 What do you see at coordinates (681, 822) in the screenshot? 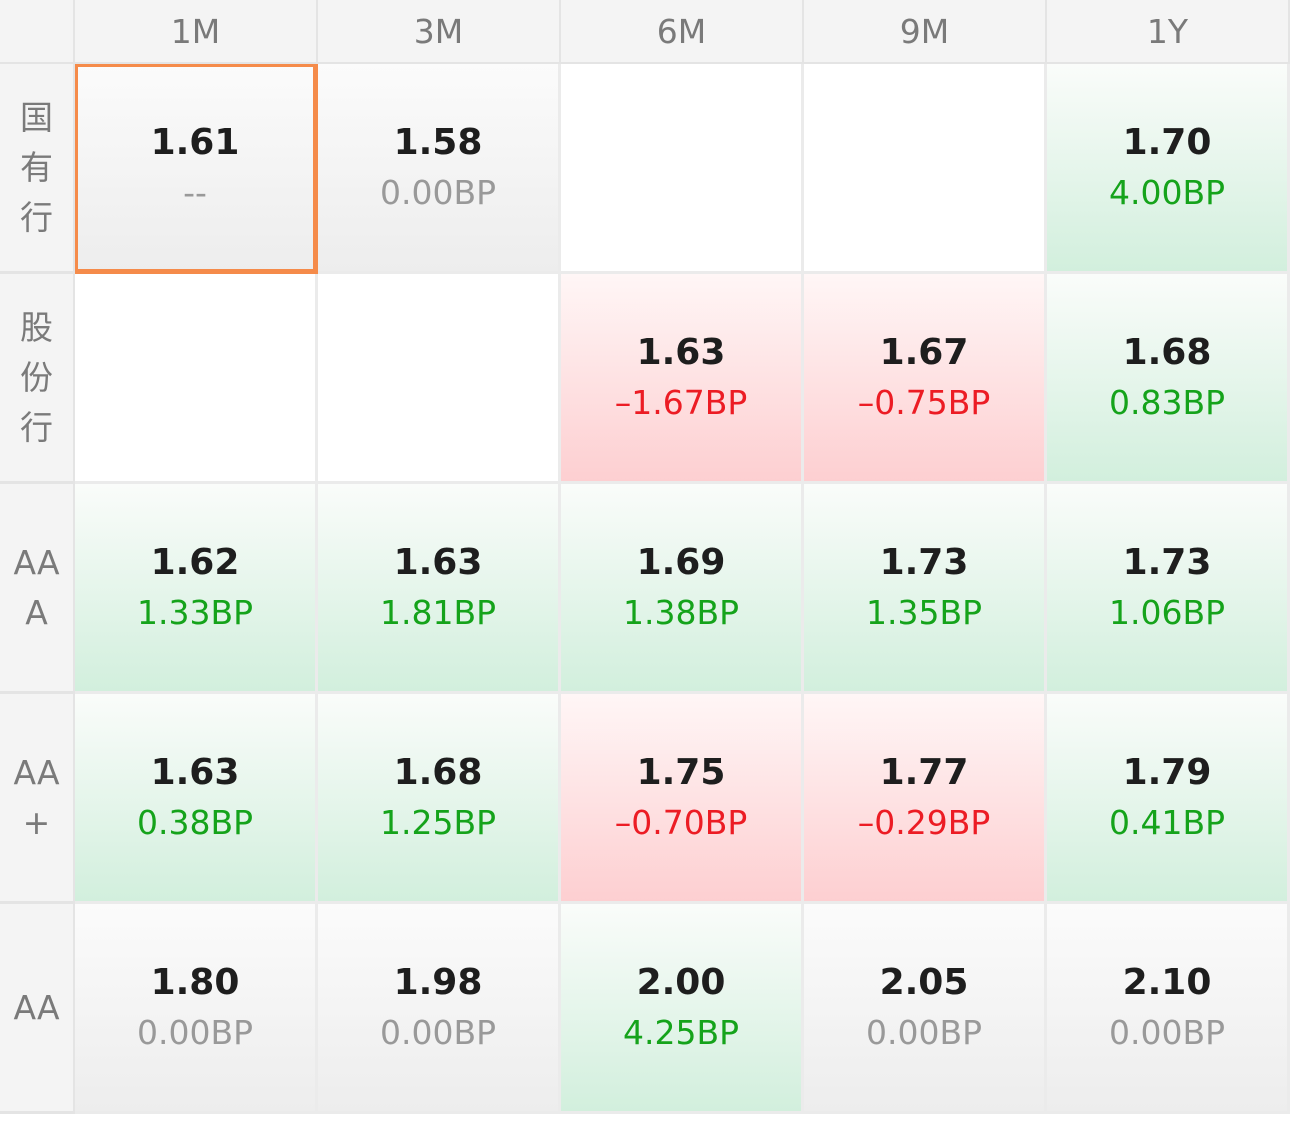
I see `cell-change: –0.70BP` at bounding box center [681, 822].